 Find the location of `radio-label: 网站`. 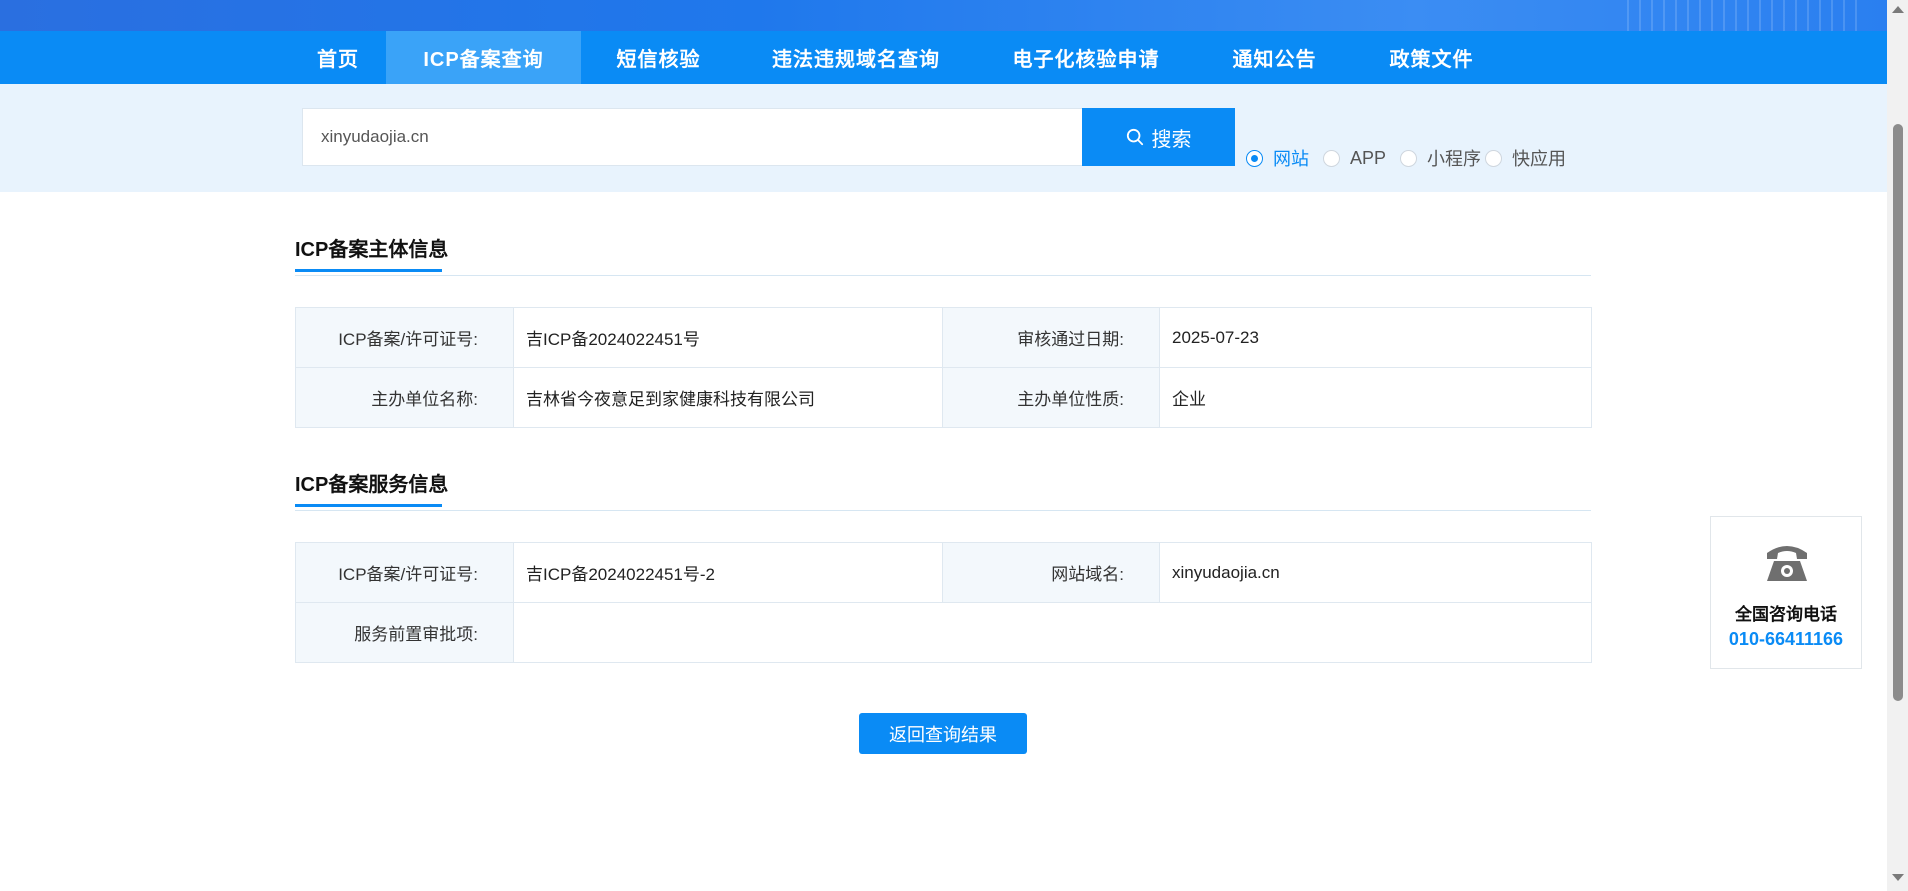

radio-label: 网站 is located at coordinates (1291, 159).